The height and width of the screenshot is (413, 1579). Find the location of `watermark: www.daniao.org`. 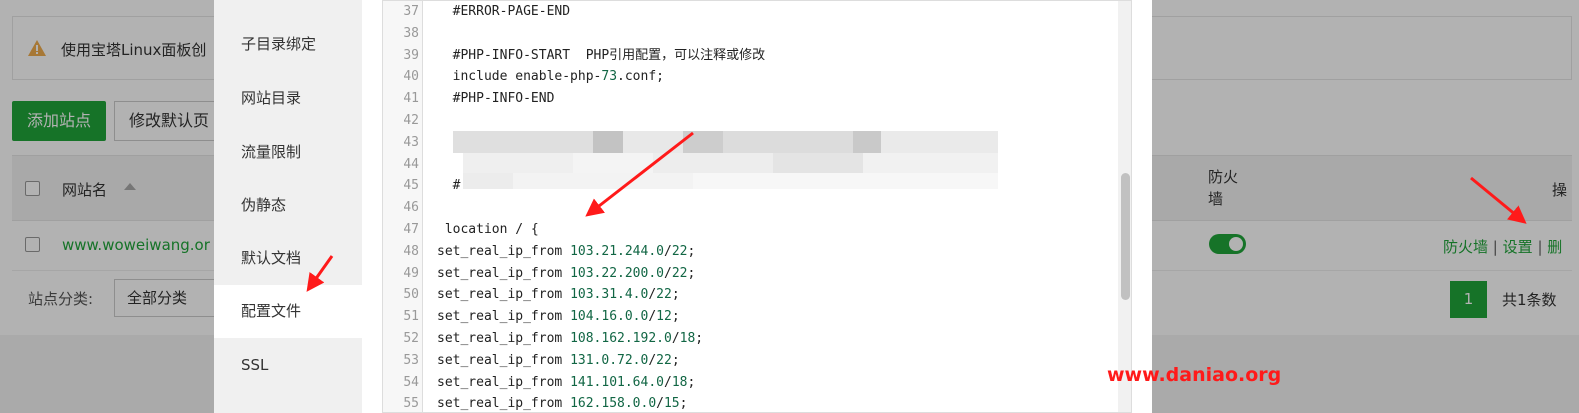

watermark: www.daniao.org is located at coordinates (1194, 375).